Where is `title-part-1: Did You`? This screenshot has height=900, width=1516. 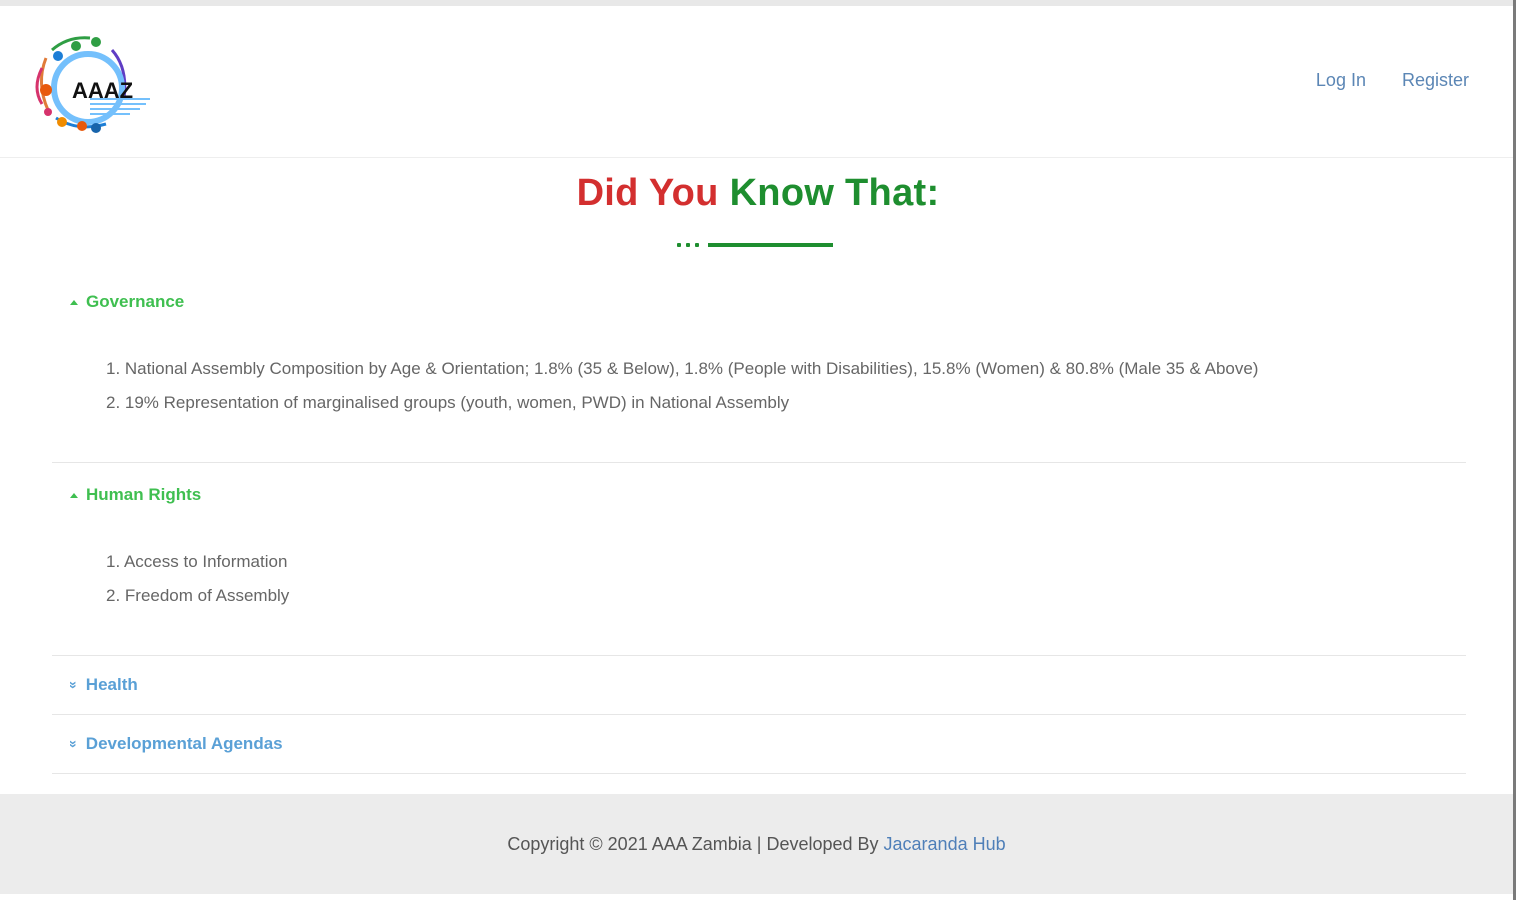
title-part-1: Did You is located at coordinates (647, 193).